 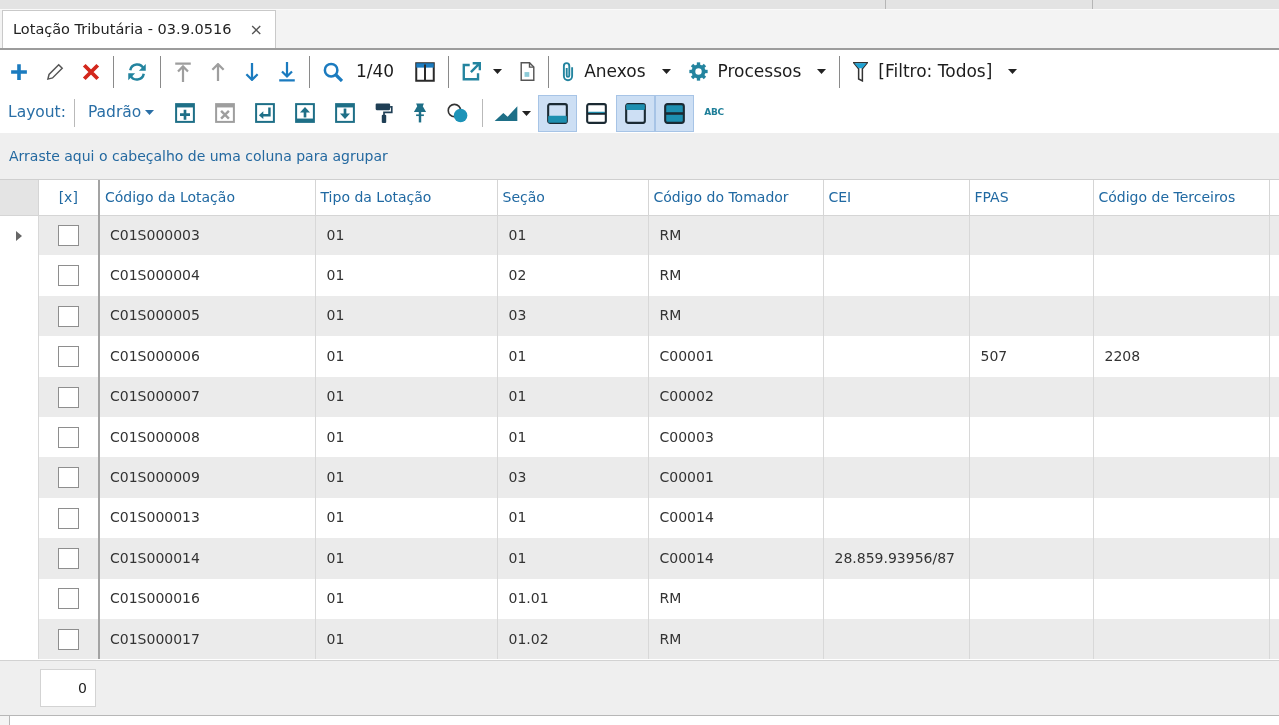 I want to click on table-row: C01S000003 01 01 RM, so click(x=639, y=235).